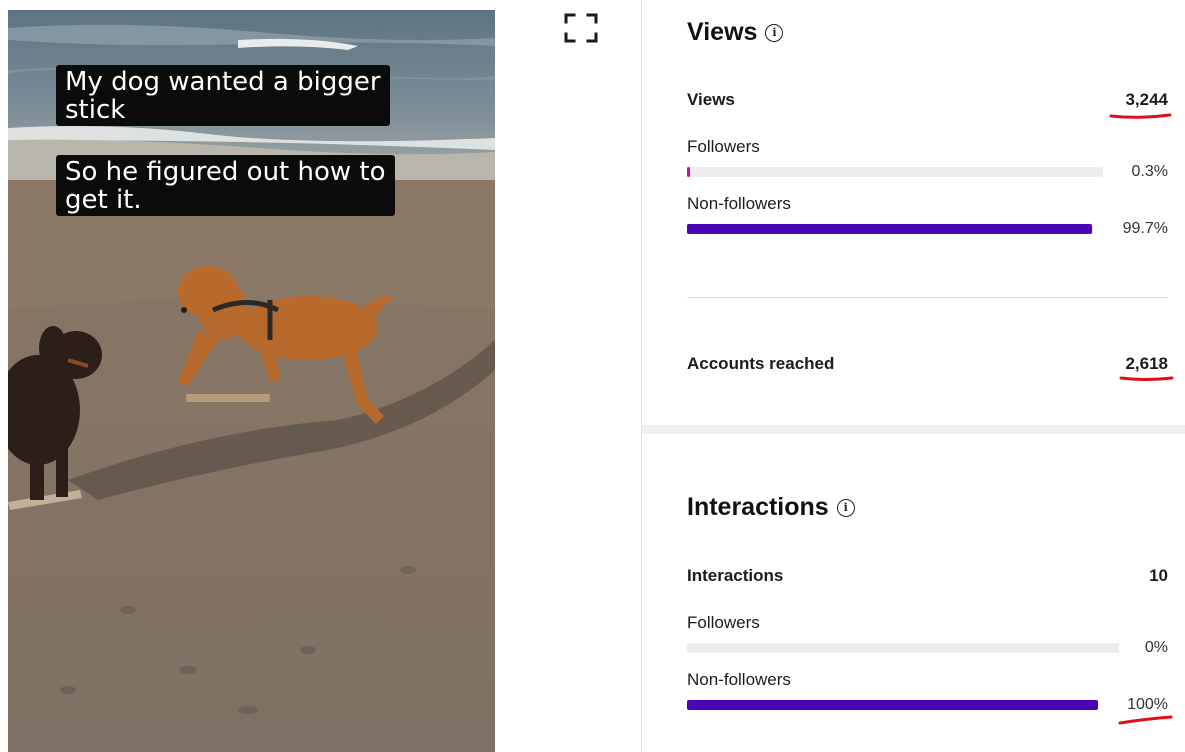 The image size is (1185, 752). What do you see at coordinates (1149, 171) in the screenshot?
I see `views-followers-pct: 0.3%` at bounding box center [1149, 171].